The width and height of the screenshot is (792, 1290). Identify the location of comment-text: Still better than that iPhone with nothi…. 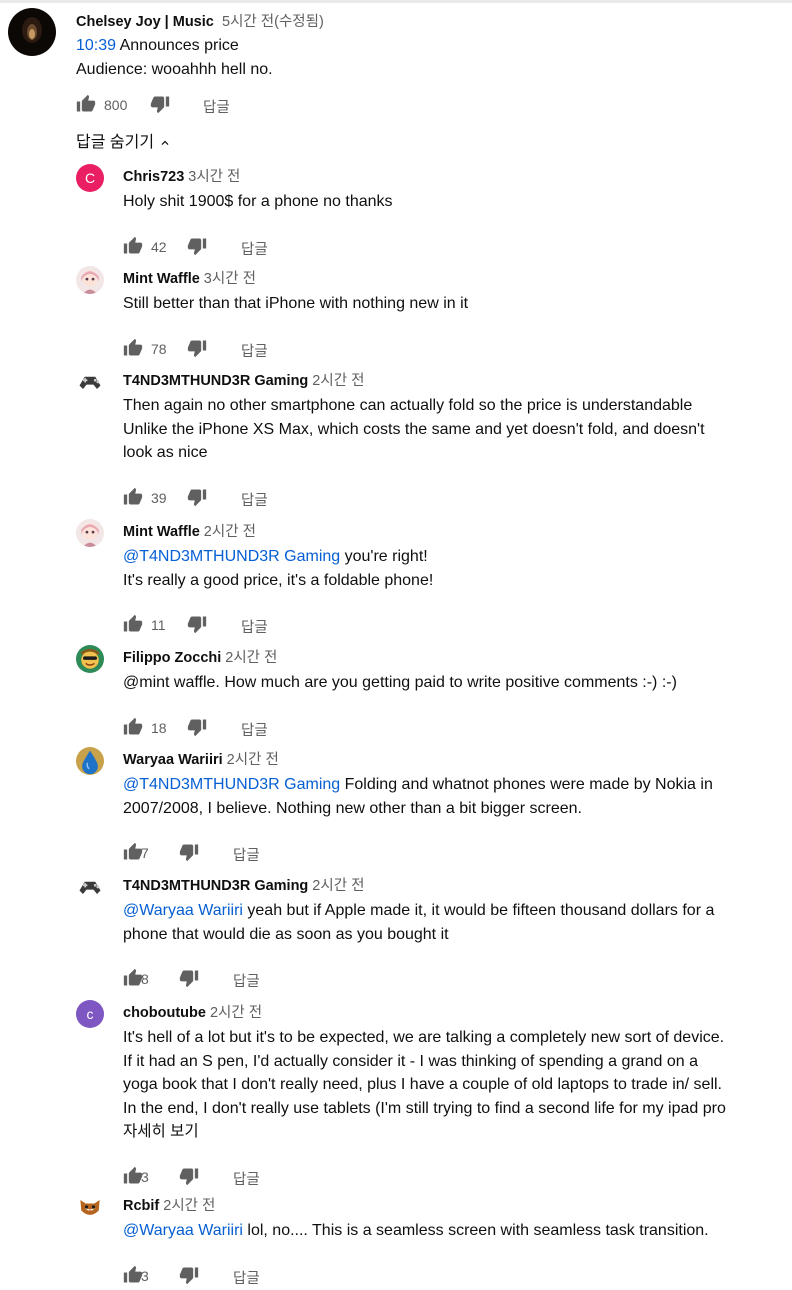
(296, 303).